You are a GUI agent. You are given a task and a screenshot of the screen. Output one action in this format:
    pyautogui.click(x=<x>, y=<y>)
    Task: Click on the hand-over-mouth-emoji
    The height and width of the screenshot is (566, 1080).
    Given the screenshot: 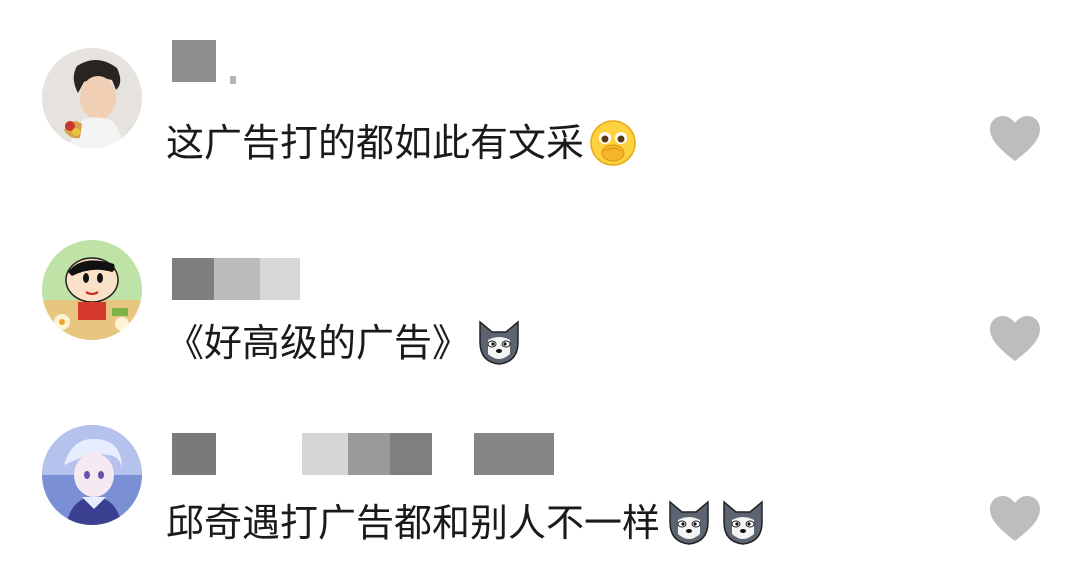 What is the action you would take?
    pyautogui.click(x=613, y=143)
    